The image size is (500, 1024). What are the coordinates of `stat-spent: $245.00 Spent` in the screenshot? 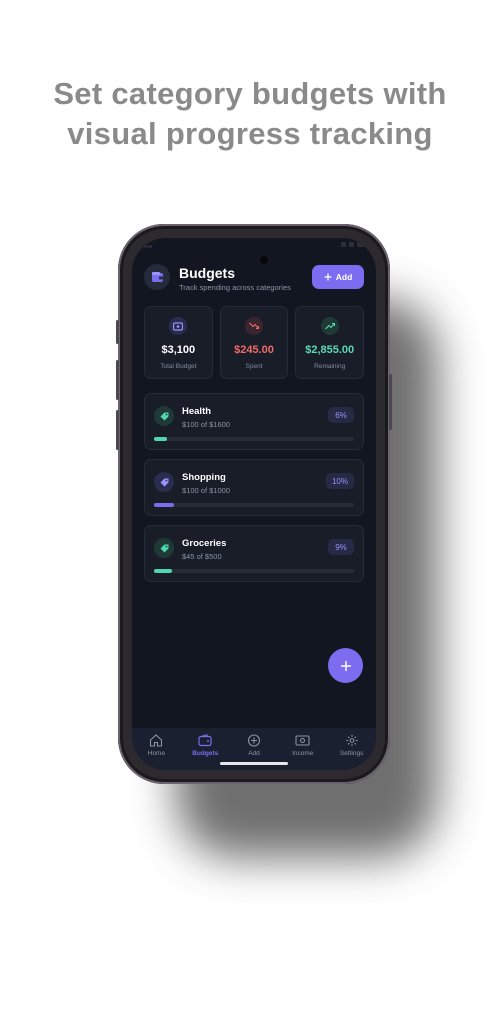 It's located at (254, 342).